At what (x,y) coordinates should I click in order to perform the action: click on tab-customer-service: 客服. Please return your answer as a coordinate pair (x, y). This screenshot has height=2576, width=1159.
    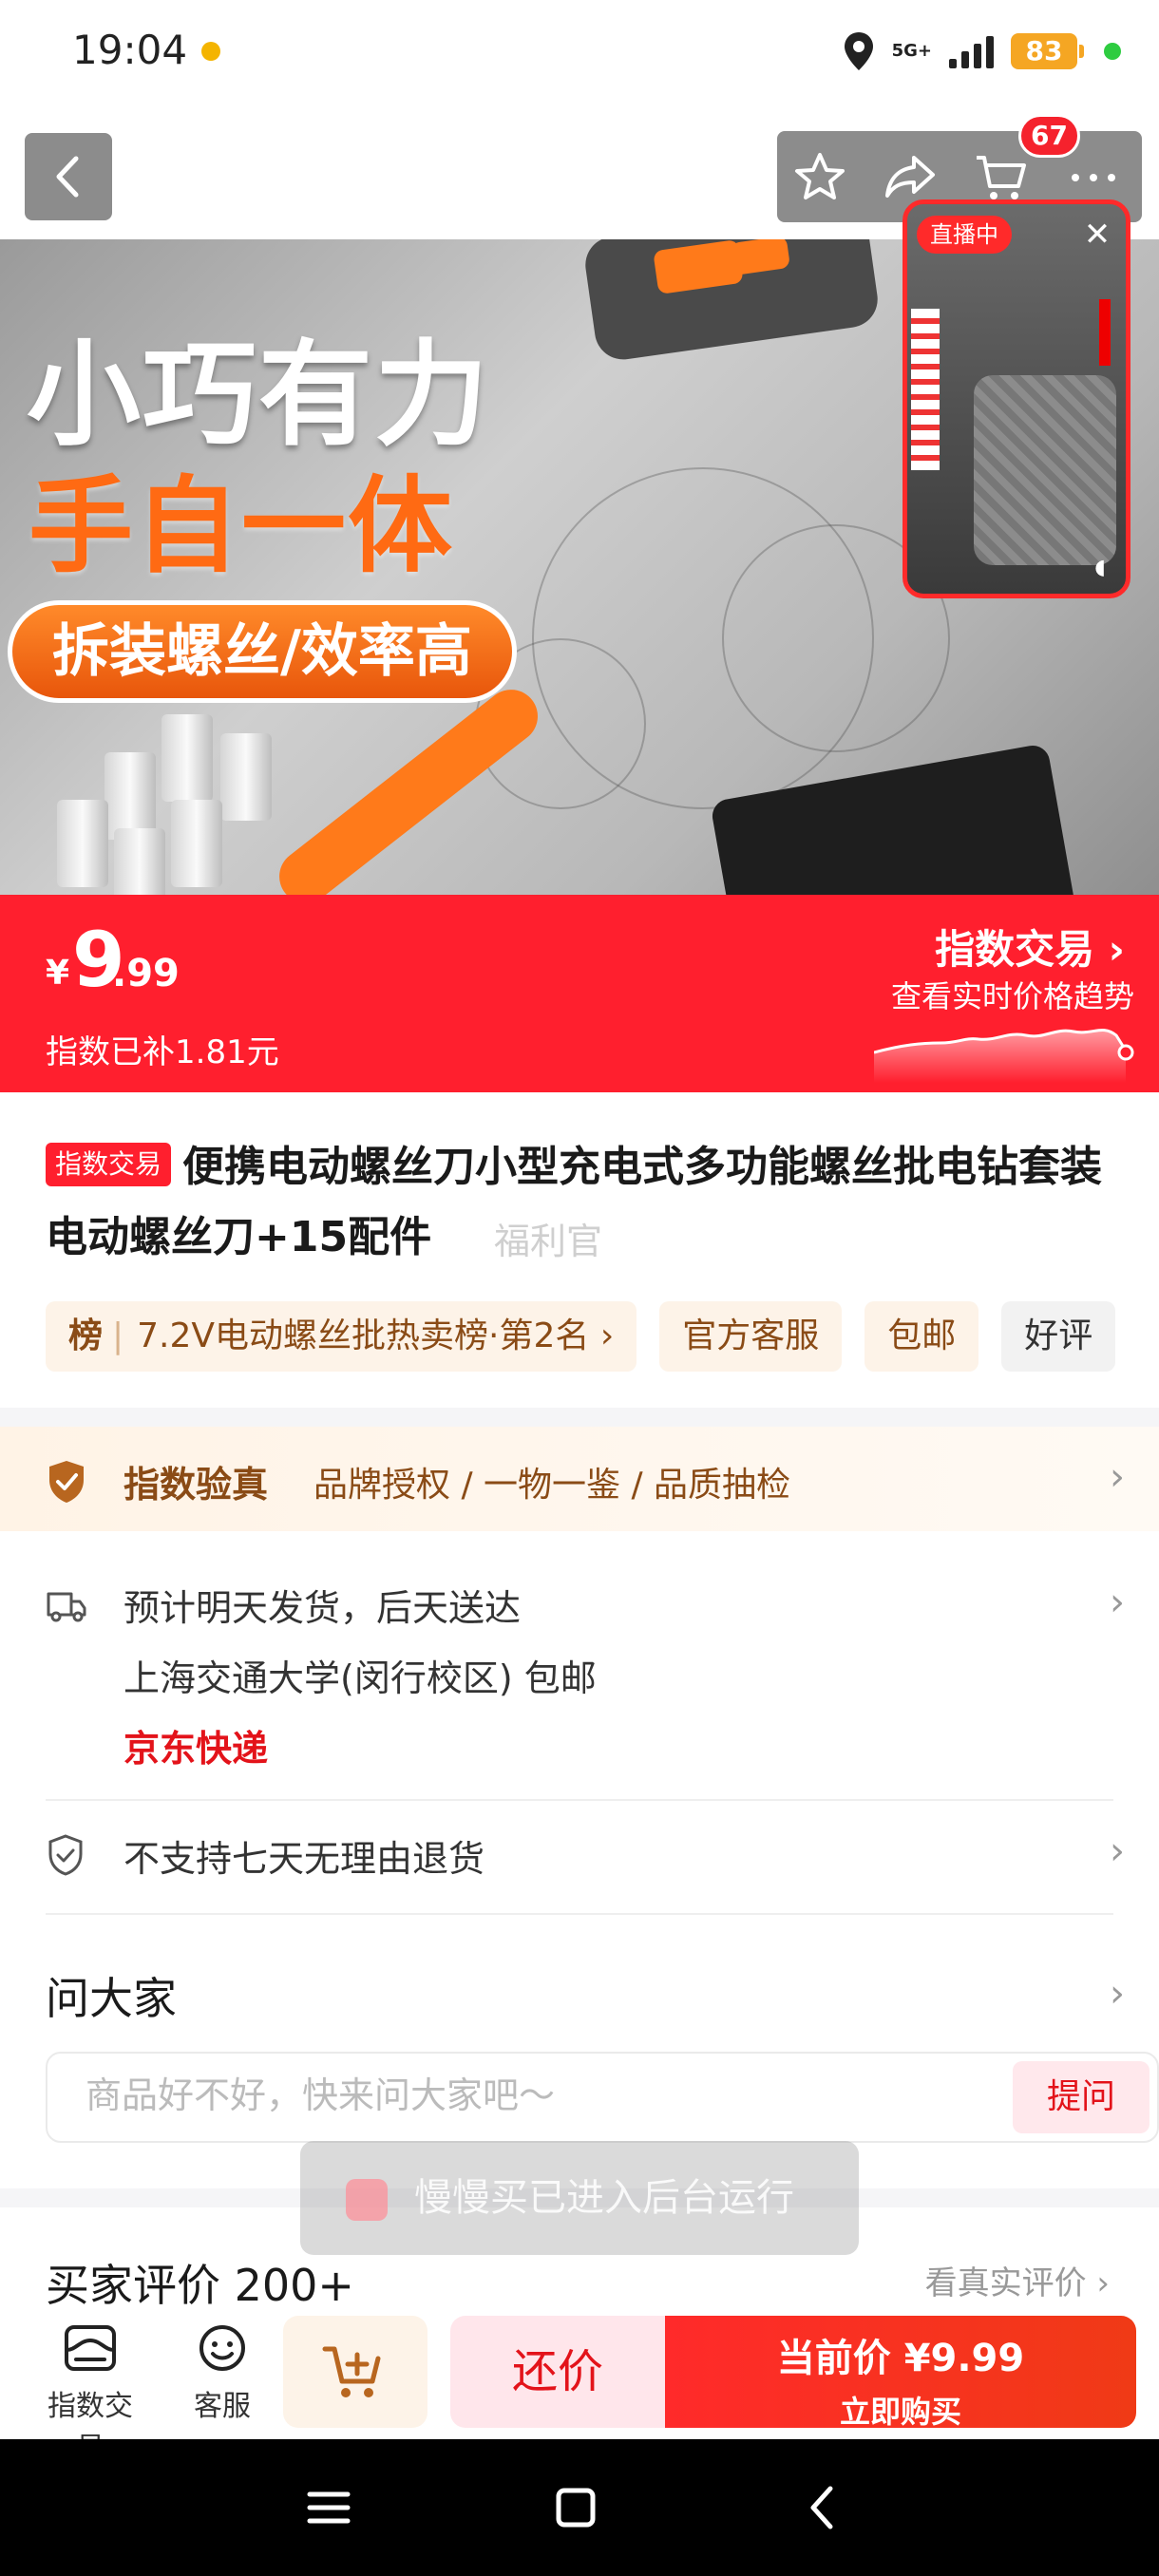
    Looking at the image, I should click on (222, 2372).